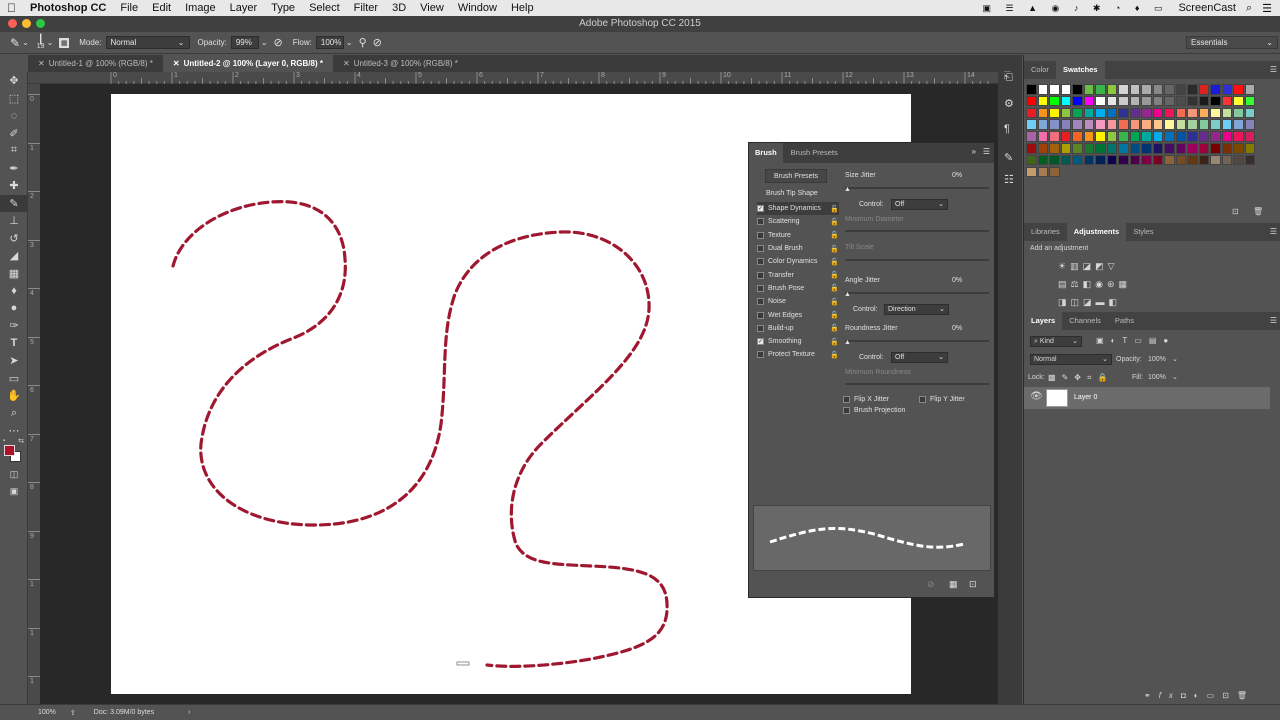  I want to click on fx-icon: fx, so click(1170, 695).